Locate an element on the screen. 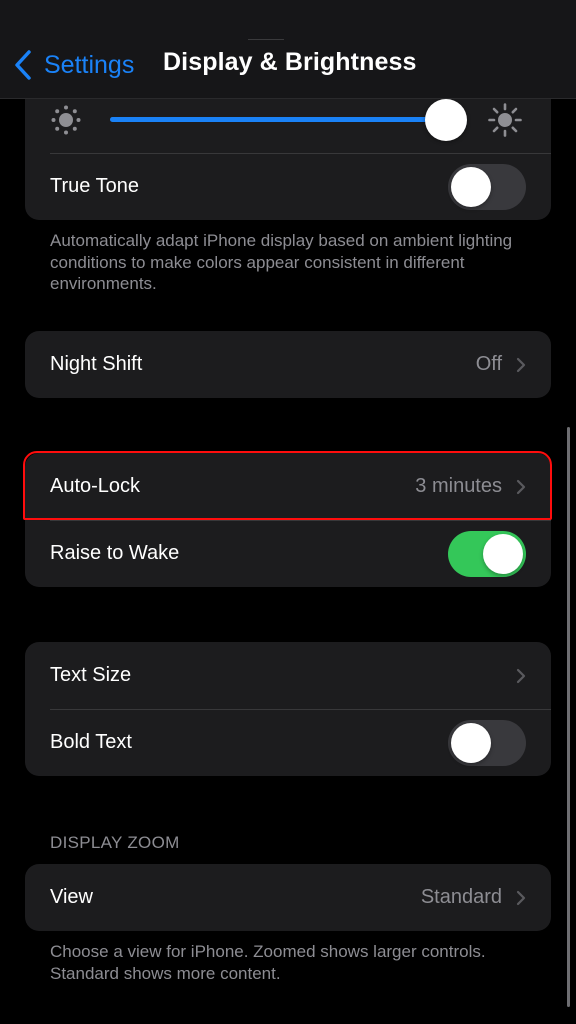 Image resolution: width=576 pixels, height=1024 pixels. brightness-slider is located at coordinates (288, 120).